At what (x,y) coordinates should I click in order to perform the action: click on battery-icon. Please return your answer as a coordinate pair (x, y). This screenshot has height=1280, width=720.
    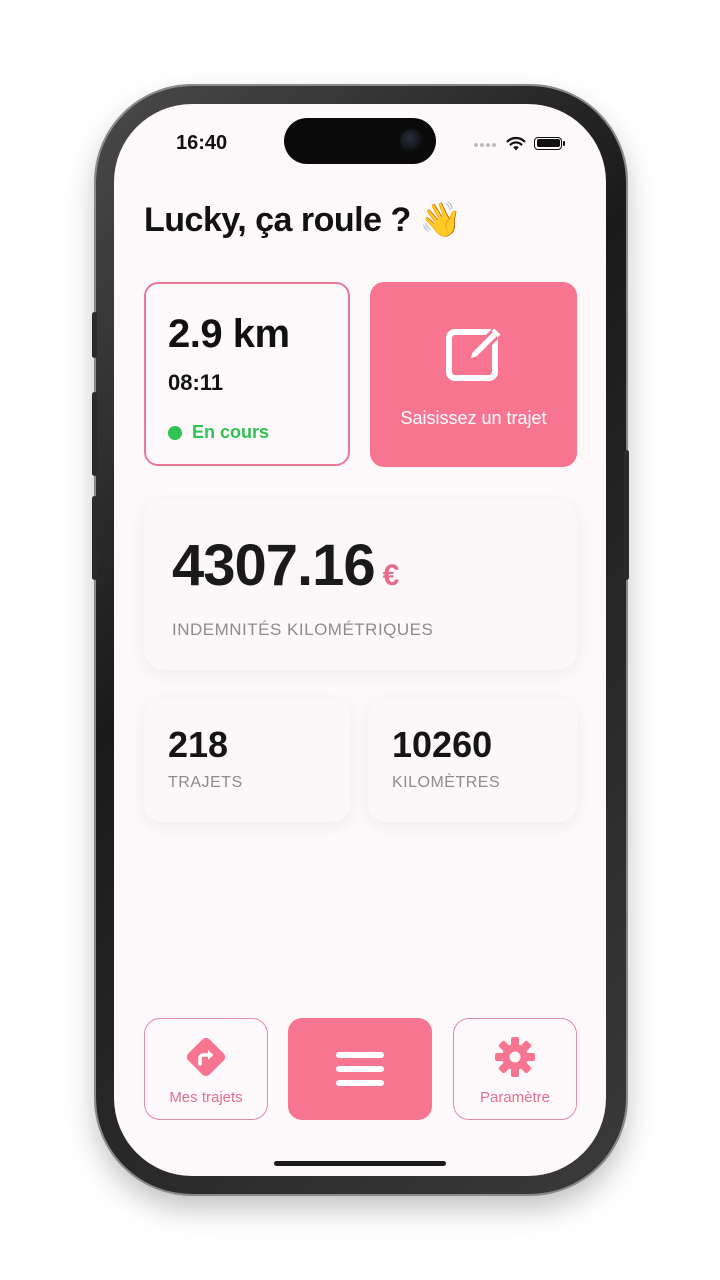
    Looking at the image, I should click on (549, 143).